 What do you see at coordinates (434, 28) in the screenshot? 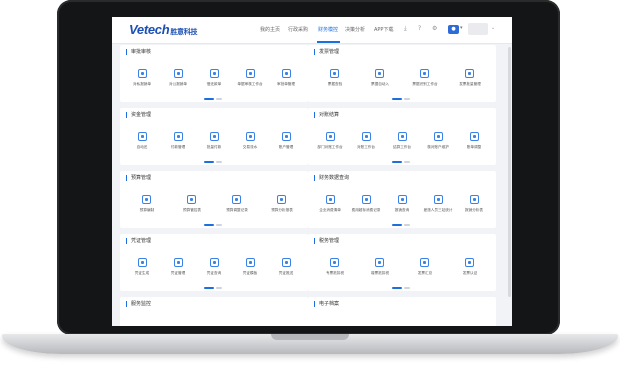
I see `settings-icon: ⚙` at bounding box center [434, 28].